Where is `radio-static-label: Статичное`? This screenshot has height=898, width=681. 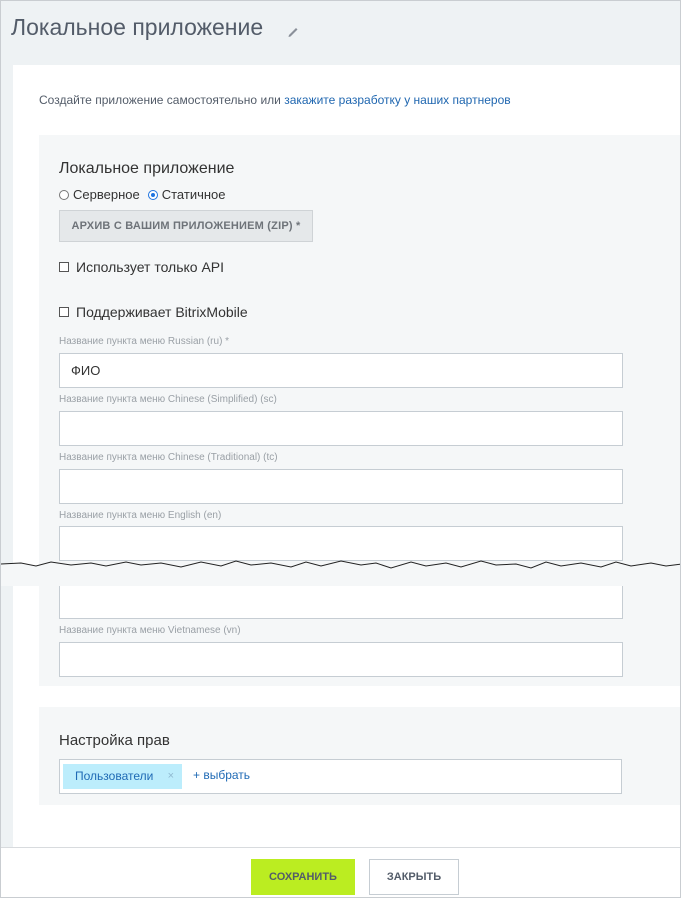 radio-static-label: Статичное is located at coordinates (193, 194).